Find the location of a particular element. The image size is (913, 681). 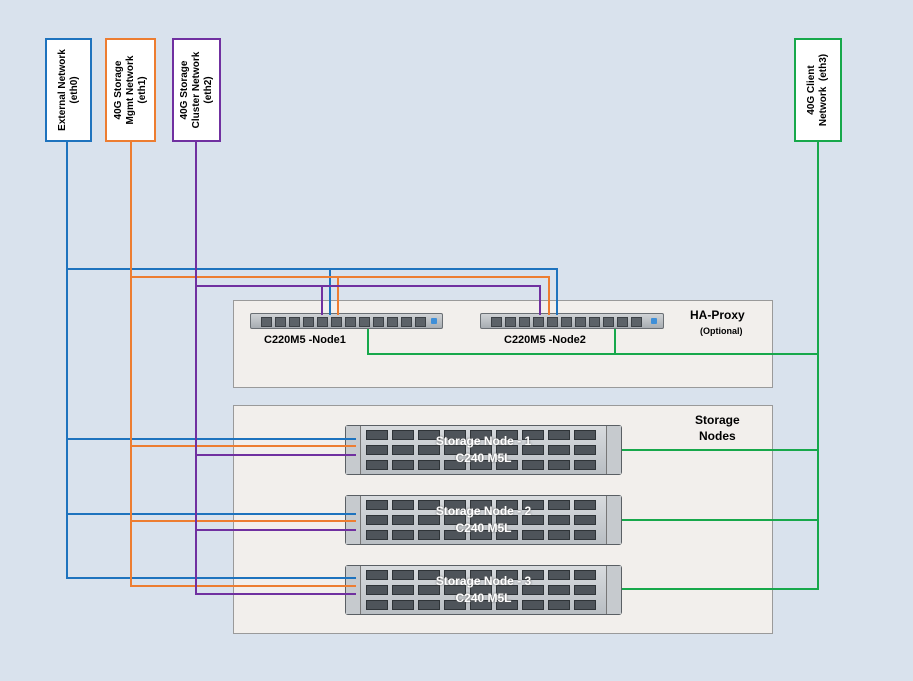

network-box-eth1: 40G Storage Mgmt Network (eth1) is located at coordinates (130, 90).